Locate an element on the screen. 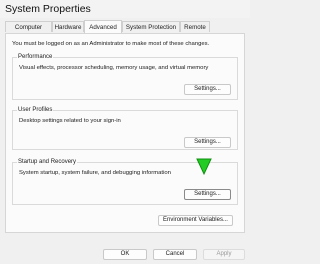  window-title: System Properties is located at coordinates (48, 9).